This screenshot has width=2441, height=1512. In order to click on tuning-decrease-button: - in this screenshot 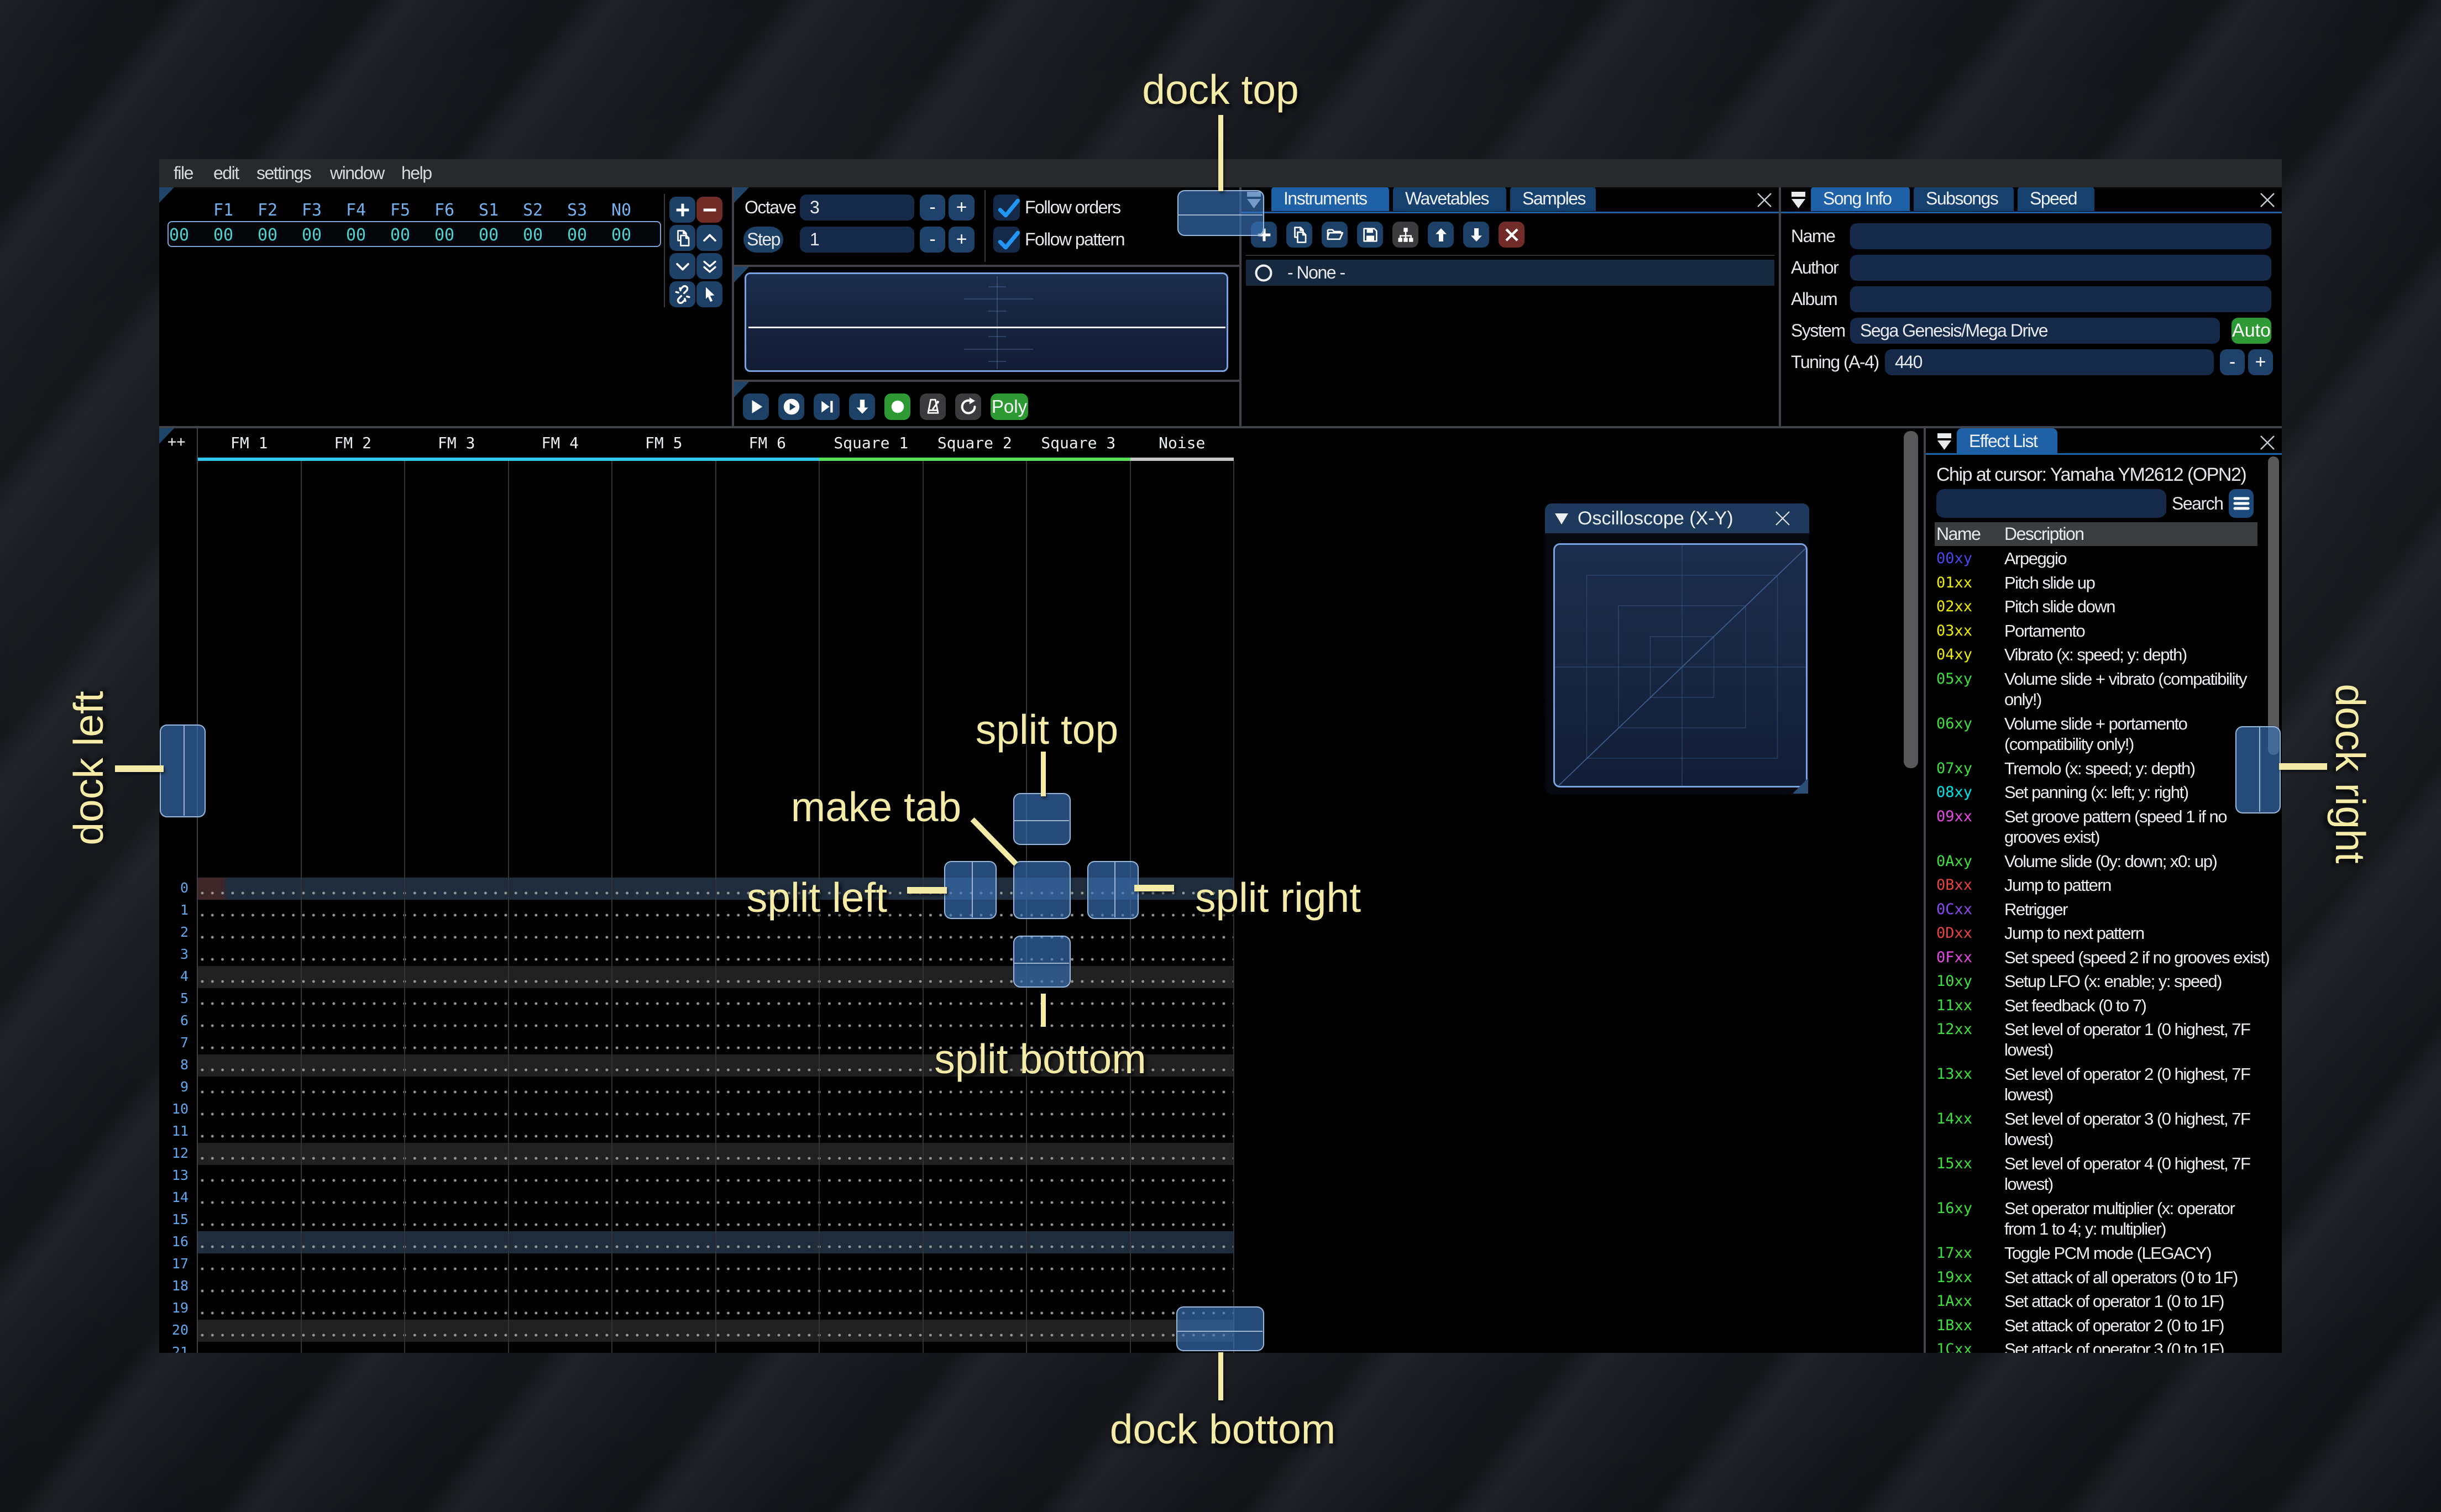, I will do `click(2232, 362)`.